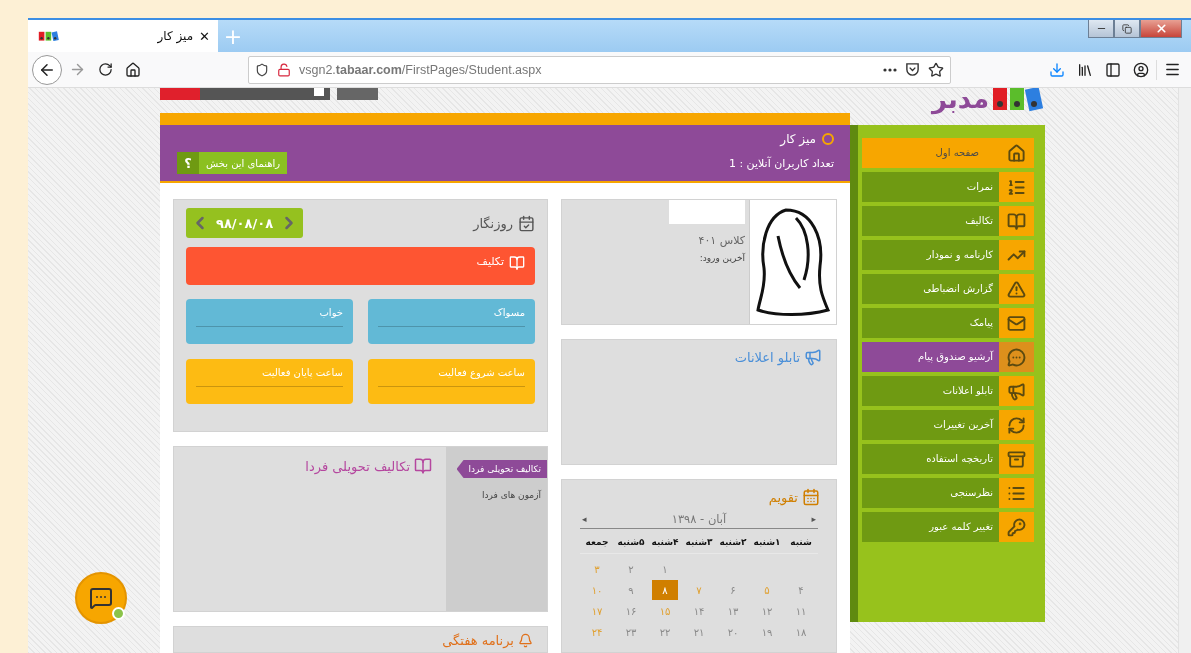  What do you see at coordinates (948, 527) in the screenshot?
I see `sidebar-item: تغییر کلمه عبور` at bounding box center [948, 527].